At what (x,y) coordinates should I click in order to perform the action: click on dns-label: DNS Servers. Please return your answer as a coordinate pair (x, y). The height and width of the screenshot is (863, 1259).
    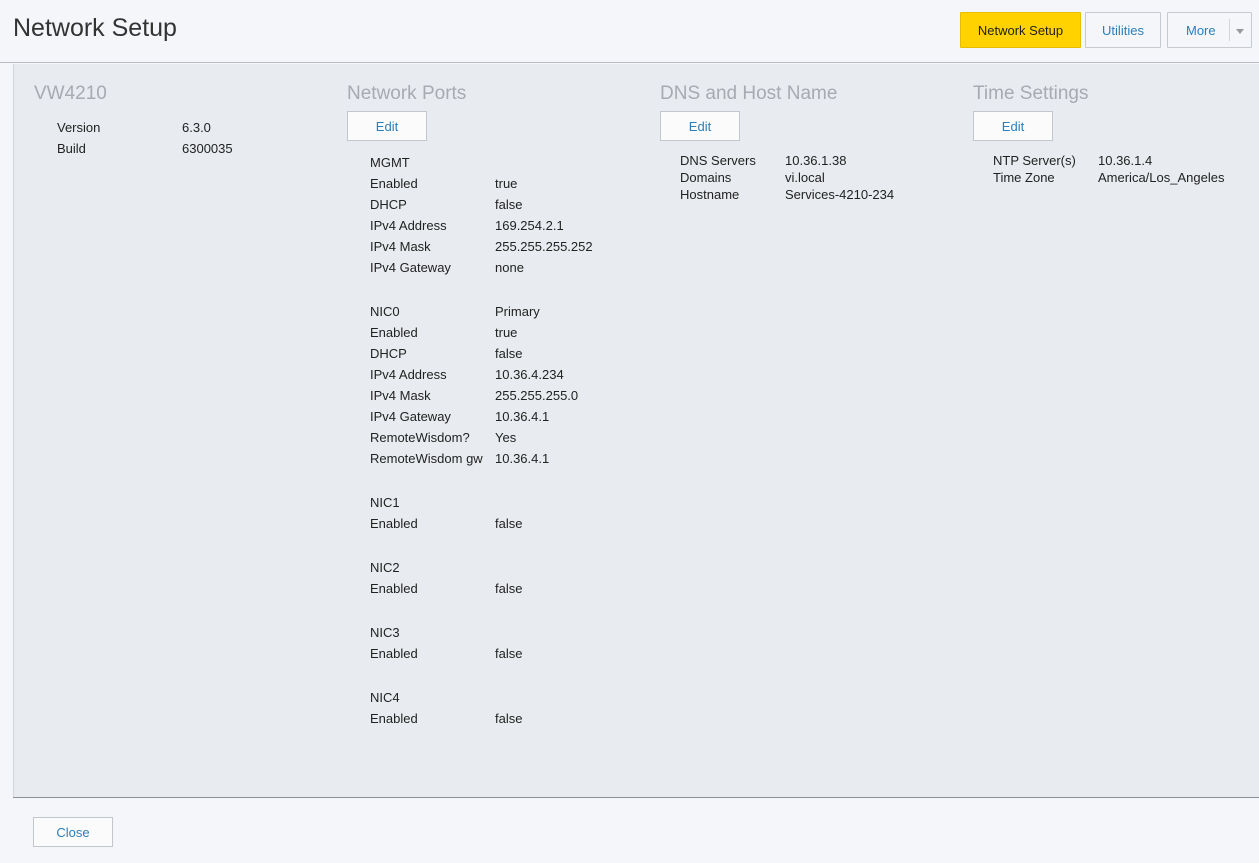
    Looking at the image, I should click on (718, 160).